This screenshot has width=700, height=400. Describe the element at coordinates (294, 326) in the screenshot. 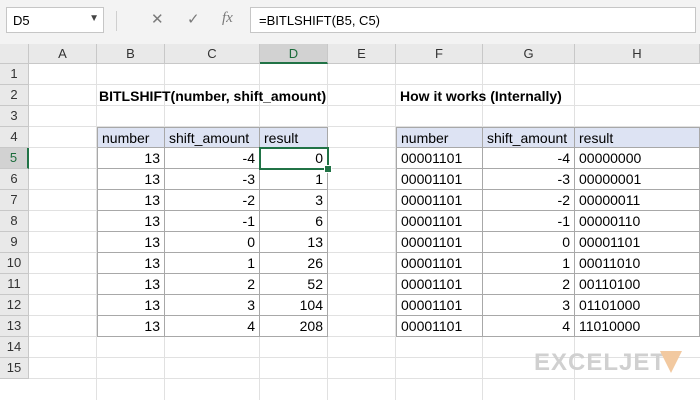

I see `left-table-cell: 208` at that location.